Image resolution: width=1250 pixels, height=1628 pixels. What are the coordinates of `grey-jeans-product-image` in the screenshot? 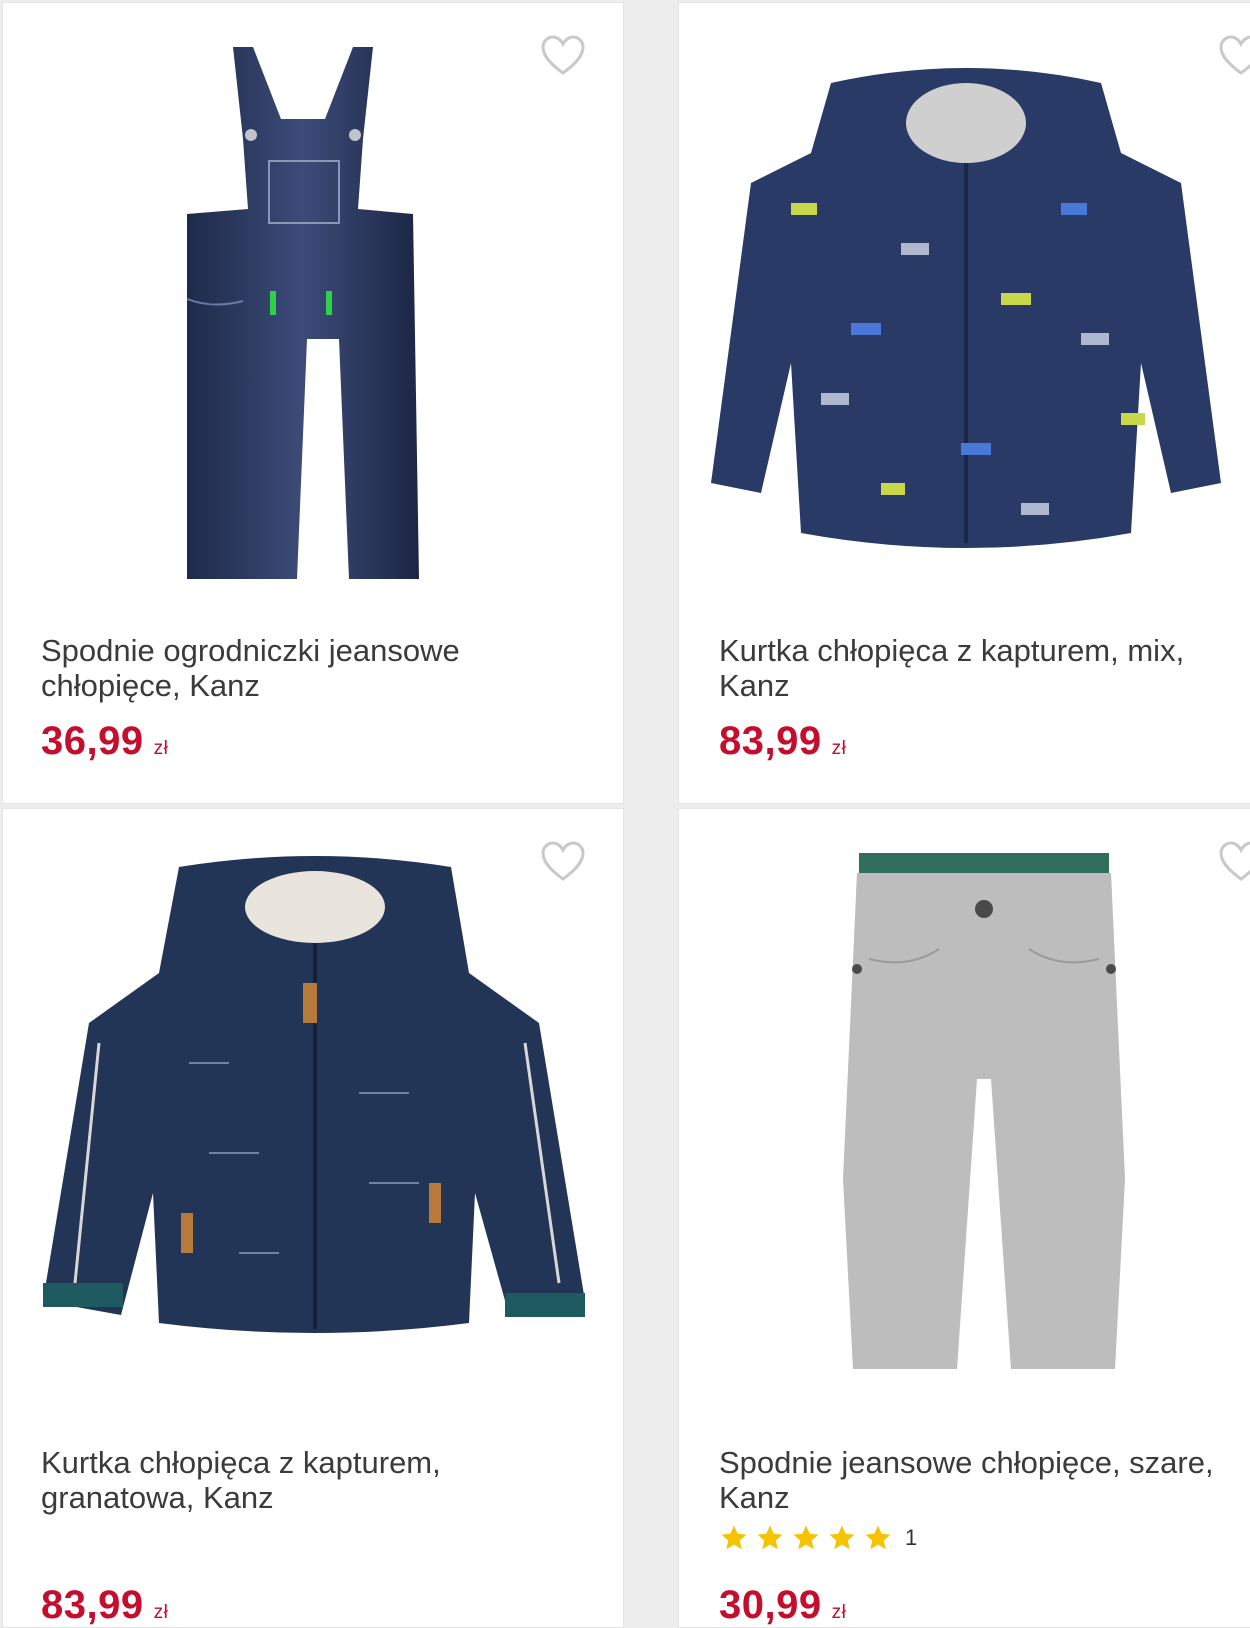 It's located at (984, 1114).